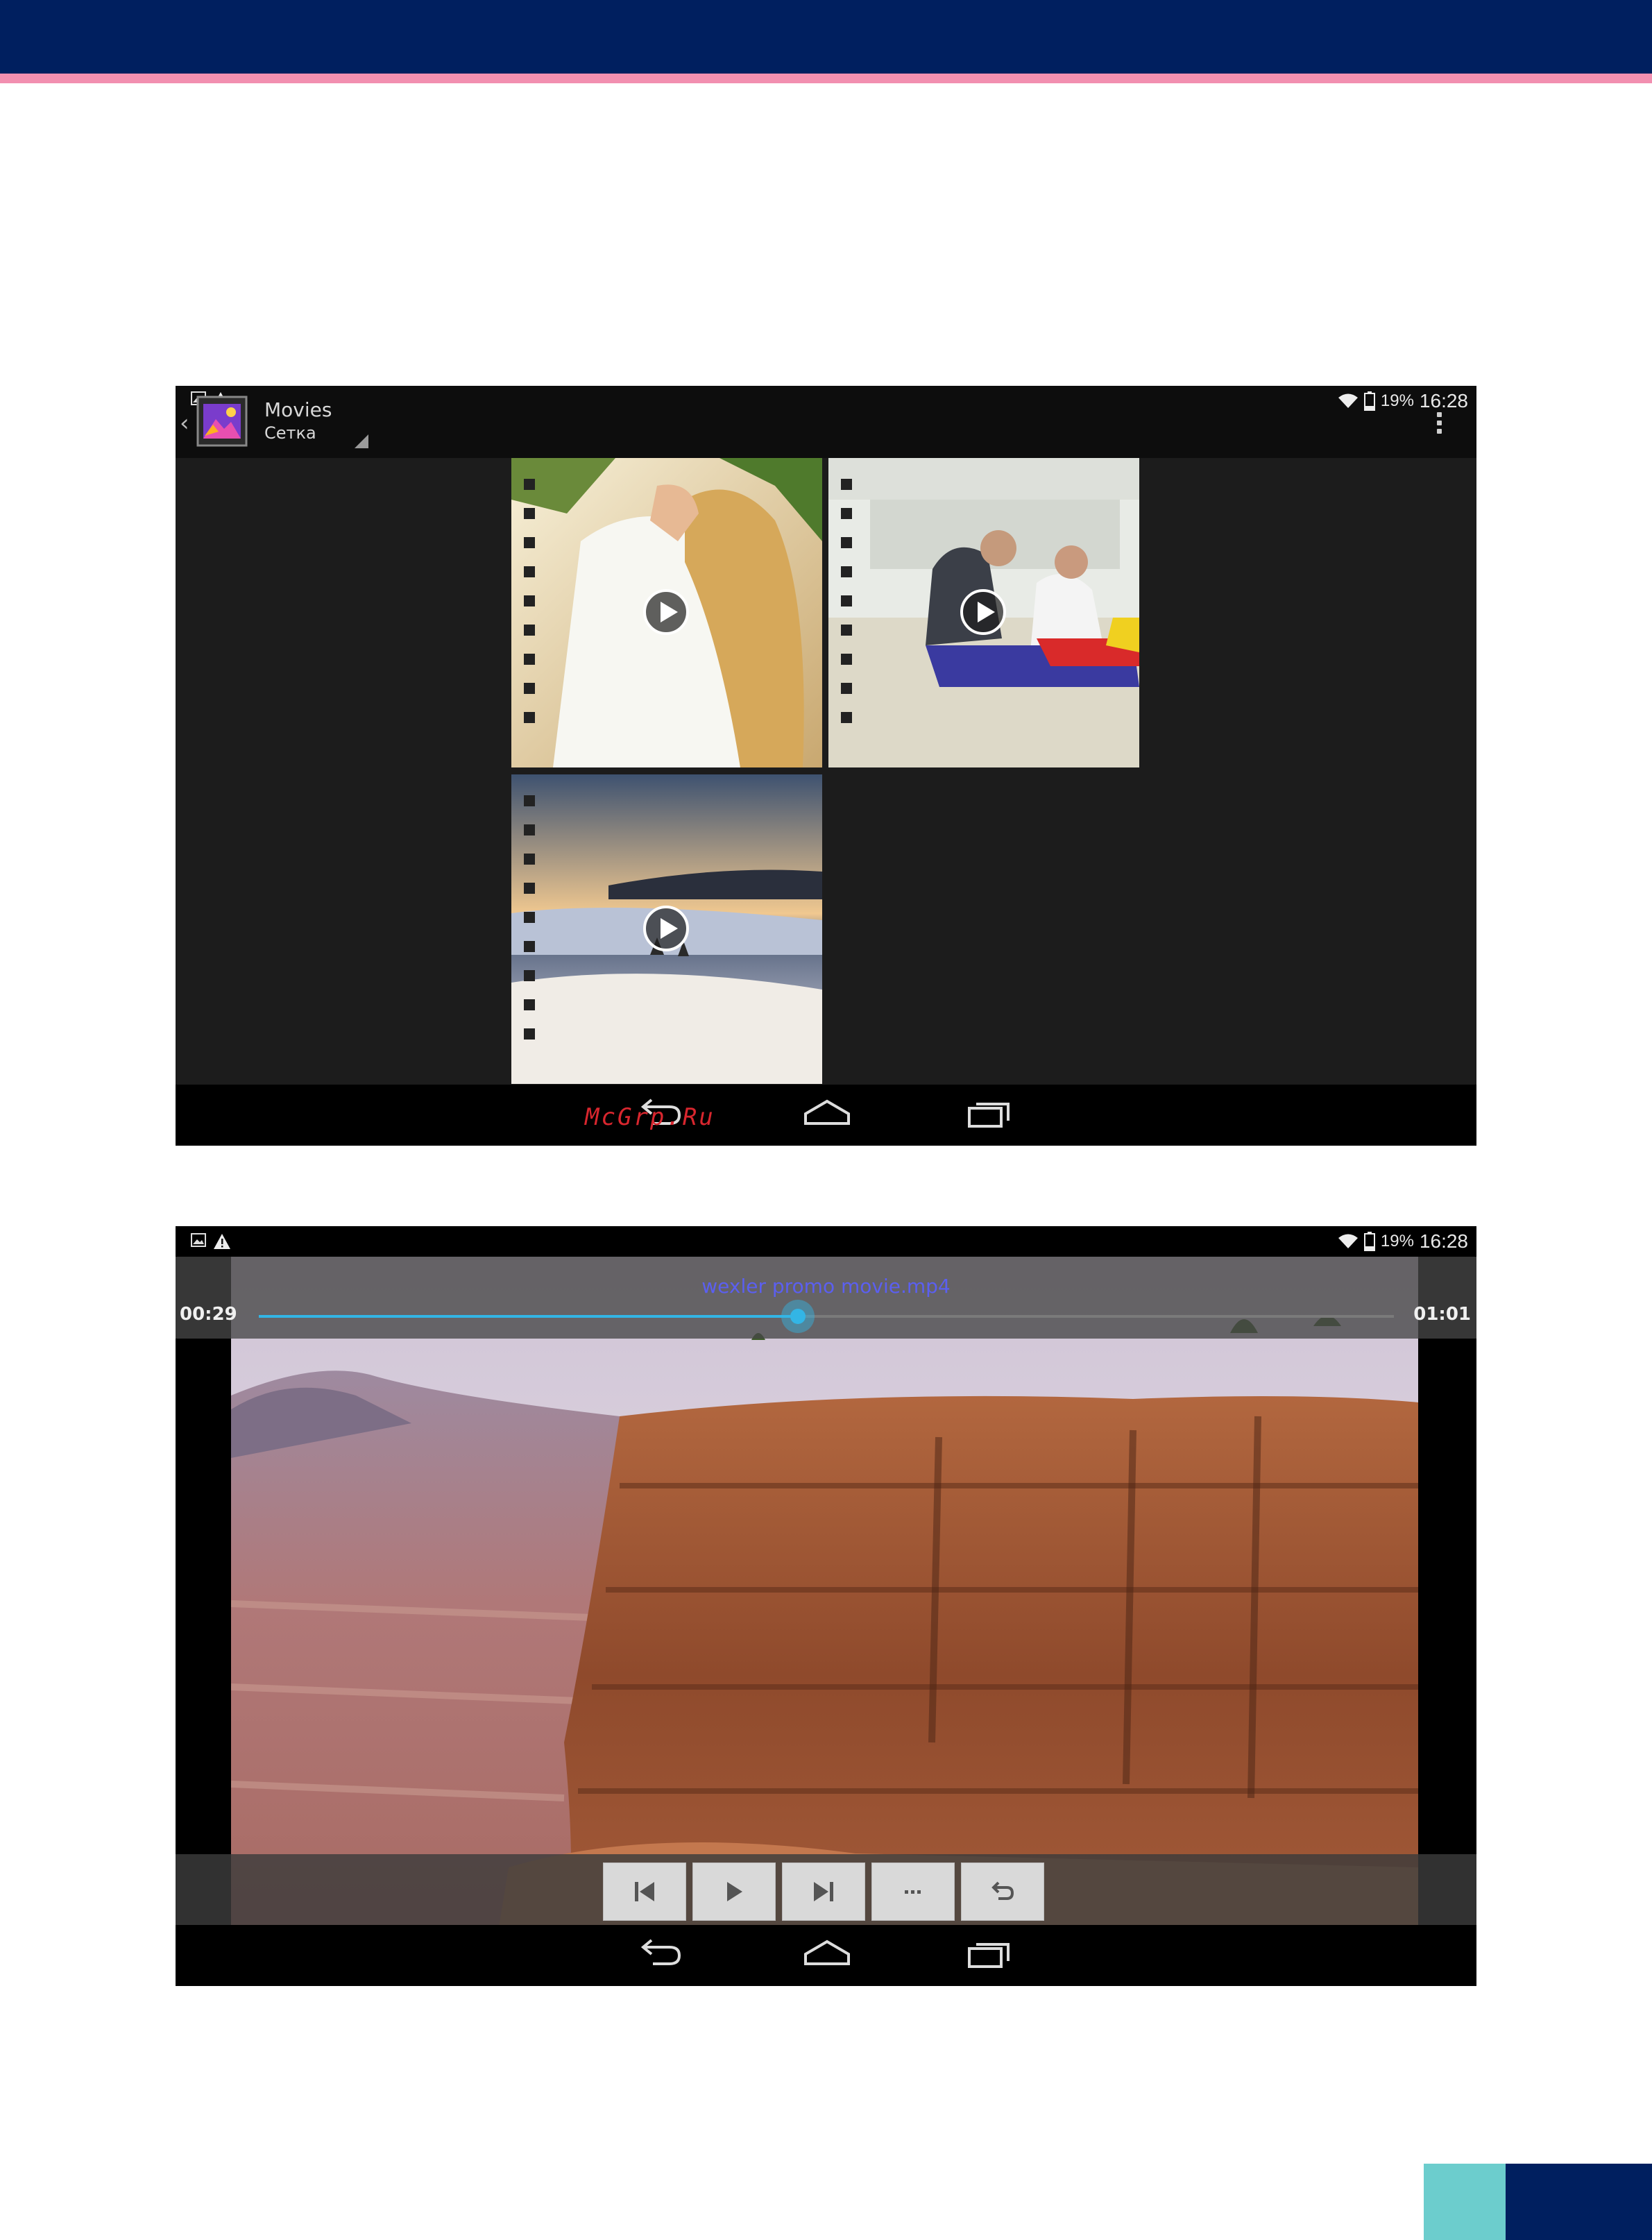 Image resolution: width=1652 pixels, height=2240 pixels. What do you see at coordinates (1579, 2202) in the screenshot?
I see `footer-navy-block` at bounding box center [1579, 2202].